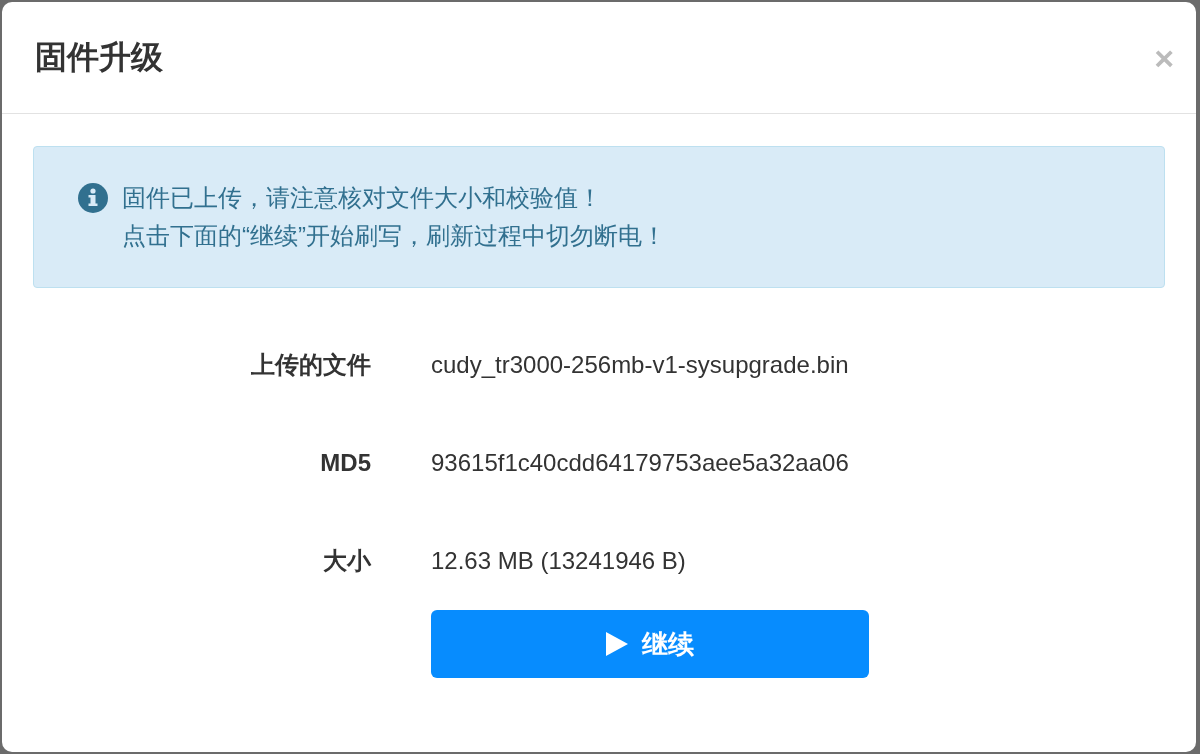 Image resolution: width=1200 pixels, height=754 pixels. I want to click on play-icon, so click(617, 644).